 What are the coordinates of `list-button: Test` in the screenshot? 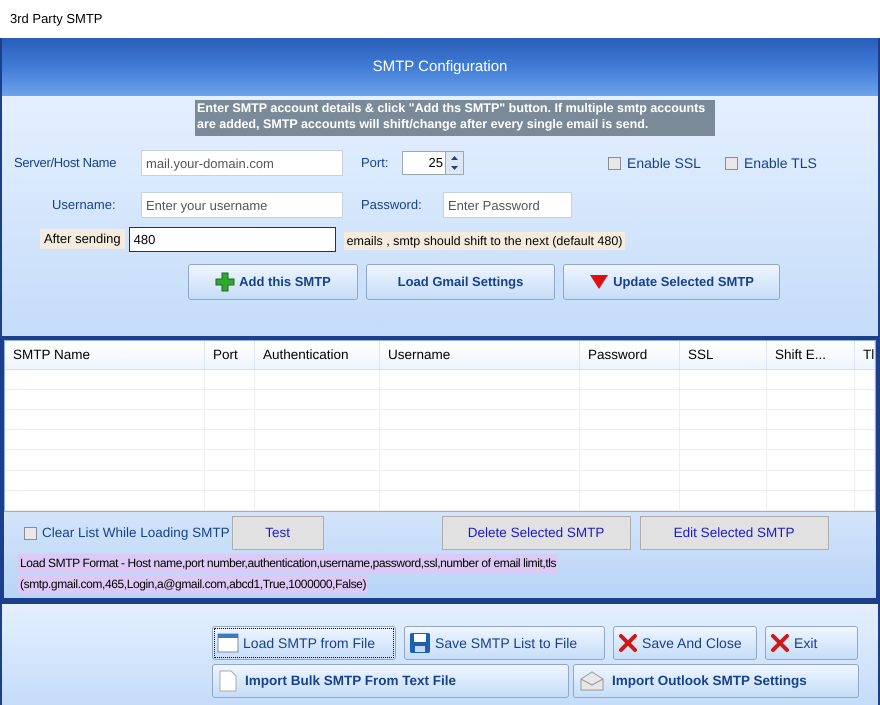 It's located at (278, 533).